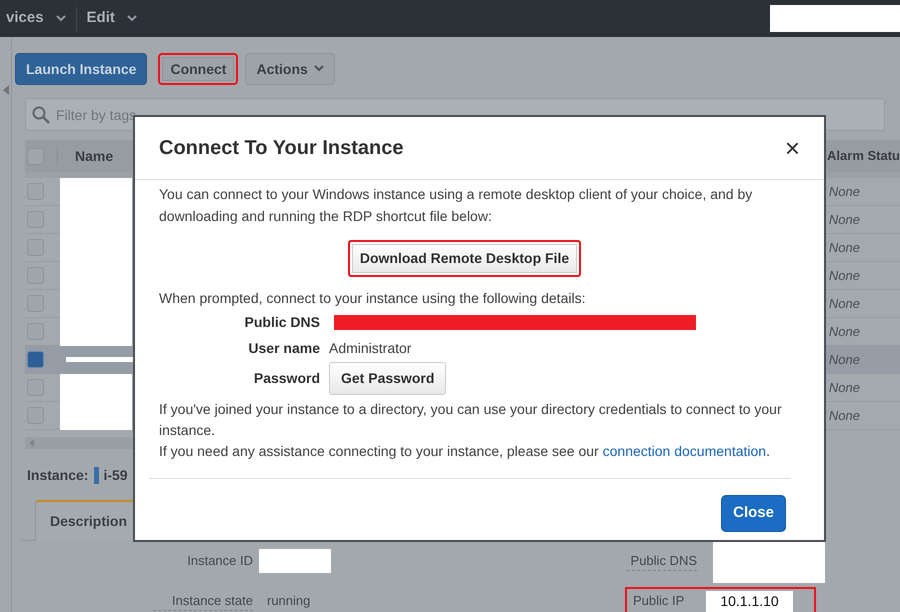  I want to click on scroll-left-icon, so click(31, 443).